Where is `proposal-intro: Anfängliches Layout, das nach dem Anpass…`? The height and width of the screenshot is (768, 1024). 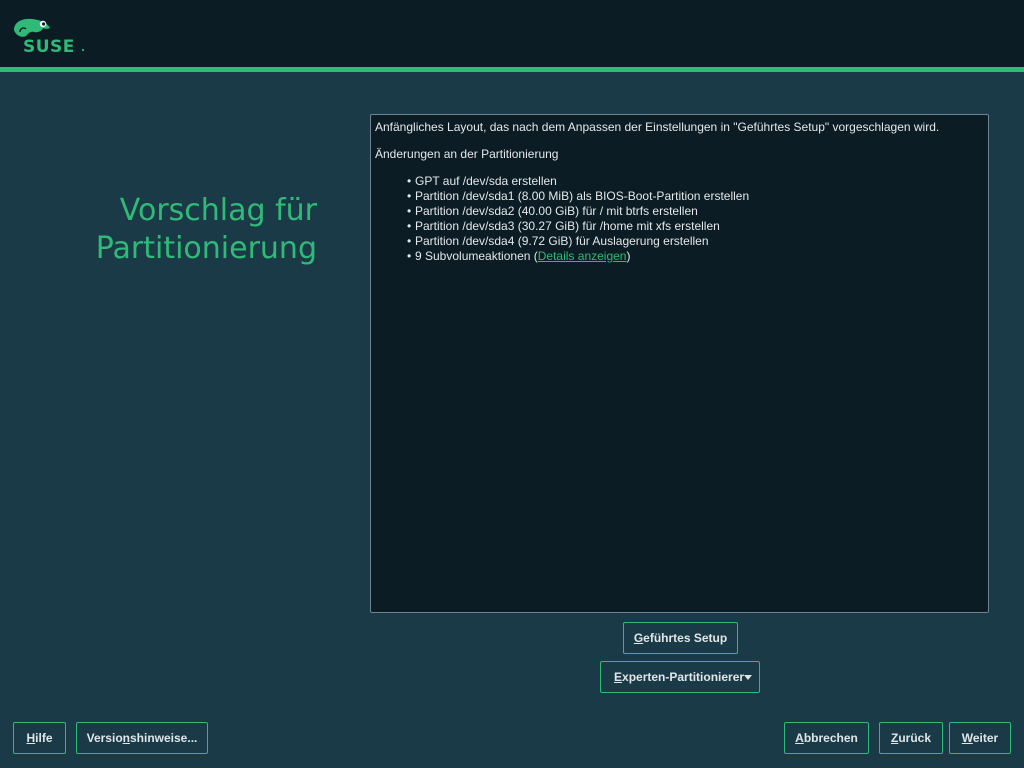 proposal-intro: Anfängliches Layout, das nach dem Anpass… is located at coordinates (657, 127).